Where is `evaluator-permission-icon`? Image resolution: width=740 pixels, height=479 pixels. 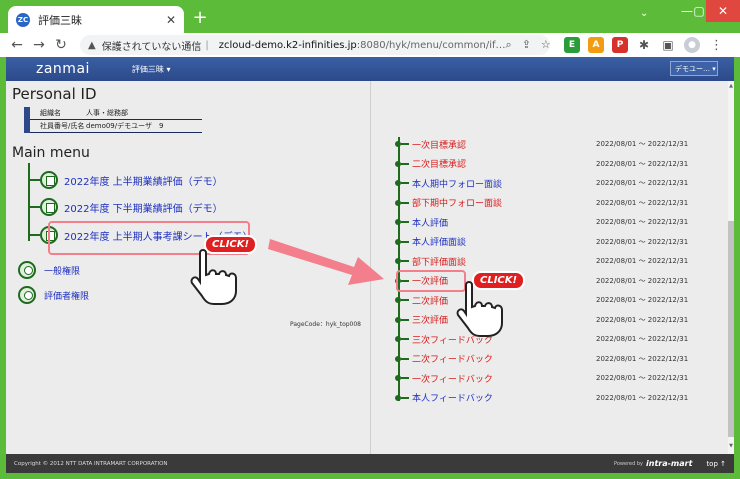 evaluator-permission-icon is located at coordinates (27, 295).